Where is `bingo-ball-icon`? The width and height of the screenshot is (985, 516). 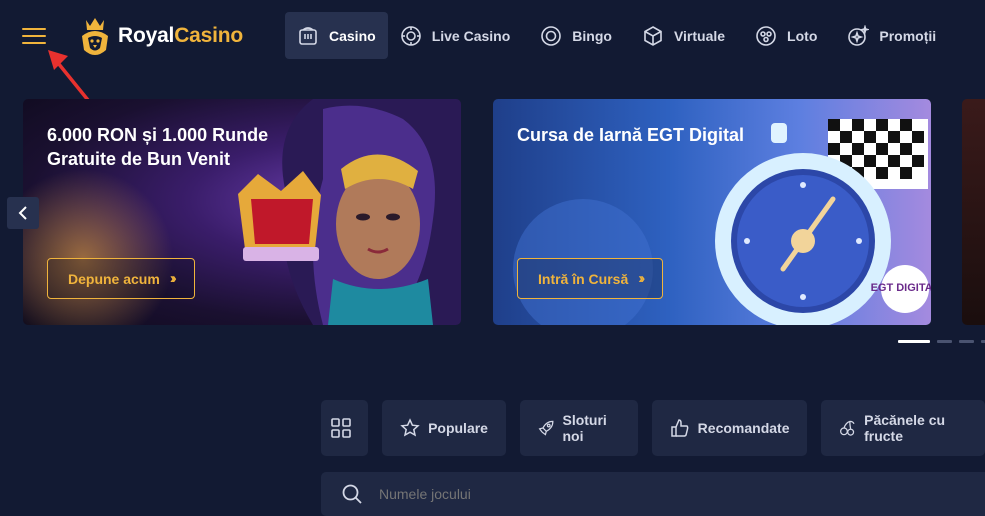
bingo-ball-icon is located at coordinates (551, 35).